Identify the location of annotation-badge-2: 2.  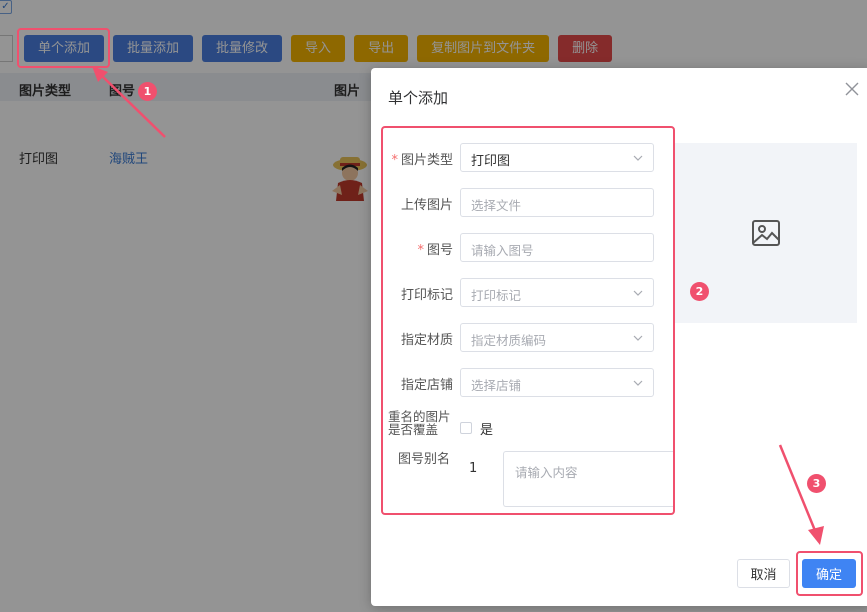
(699, 291).